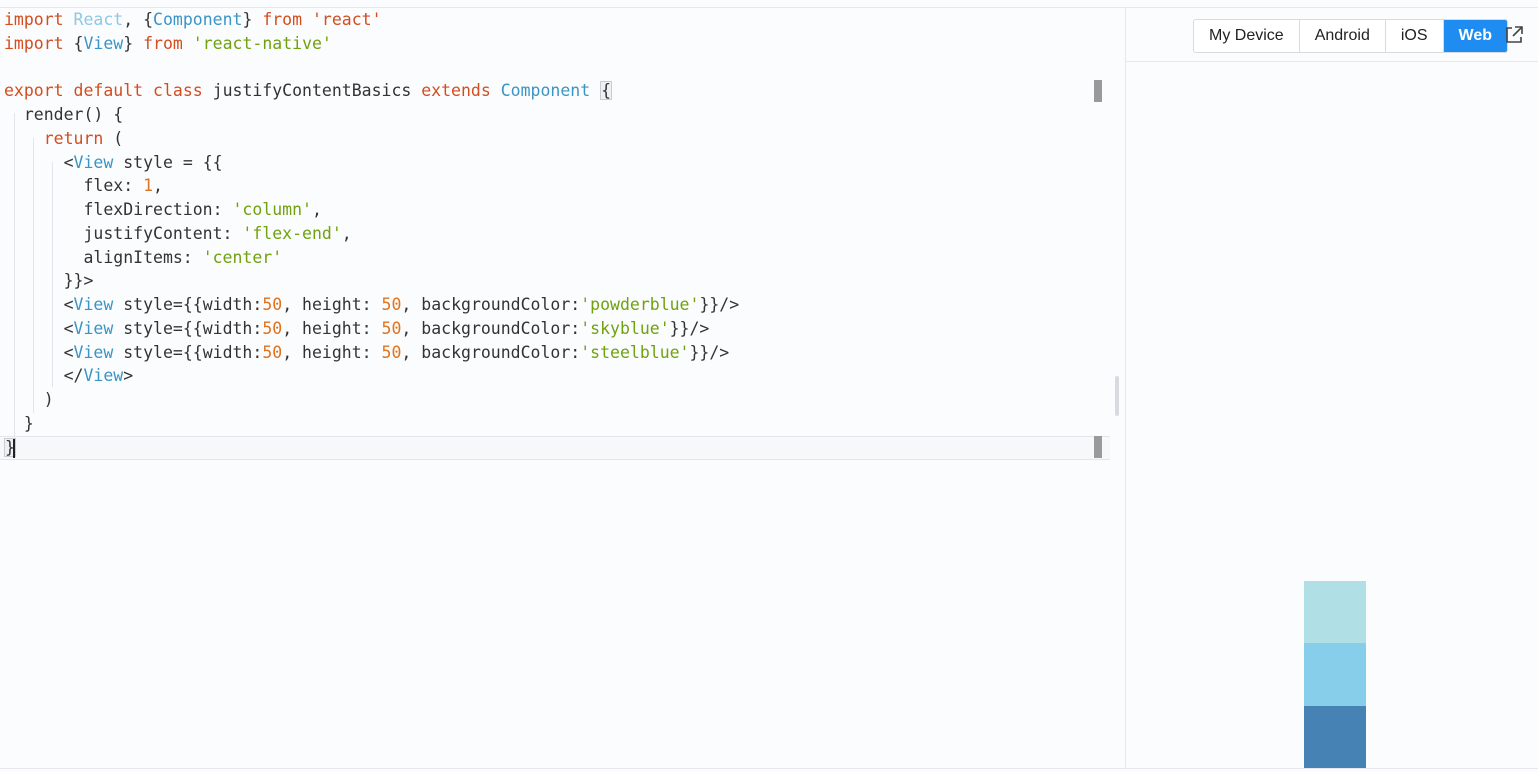 The height and width of the screenshot is (772, 1538). Describe the element at coordinates (1343, 36) in the screenshot. I see `tab-android: Android` at that location.